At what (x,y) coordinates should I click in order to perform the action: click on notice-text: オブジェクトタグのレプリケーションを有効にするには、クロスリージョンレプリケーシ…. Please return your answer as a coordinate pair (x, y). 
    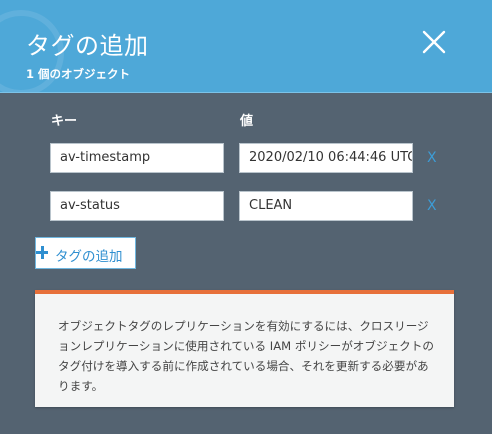
    Looking at the image, I should click on (246, 356).